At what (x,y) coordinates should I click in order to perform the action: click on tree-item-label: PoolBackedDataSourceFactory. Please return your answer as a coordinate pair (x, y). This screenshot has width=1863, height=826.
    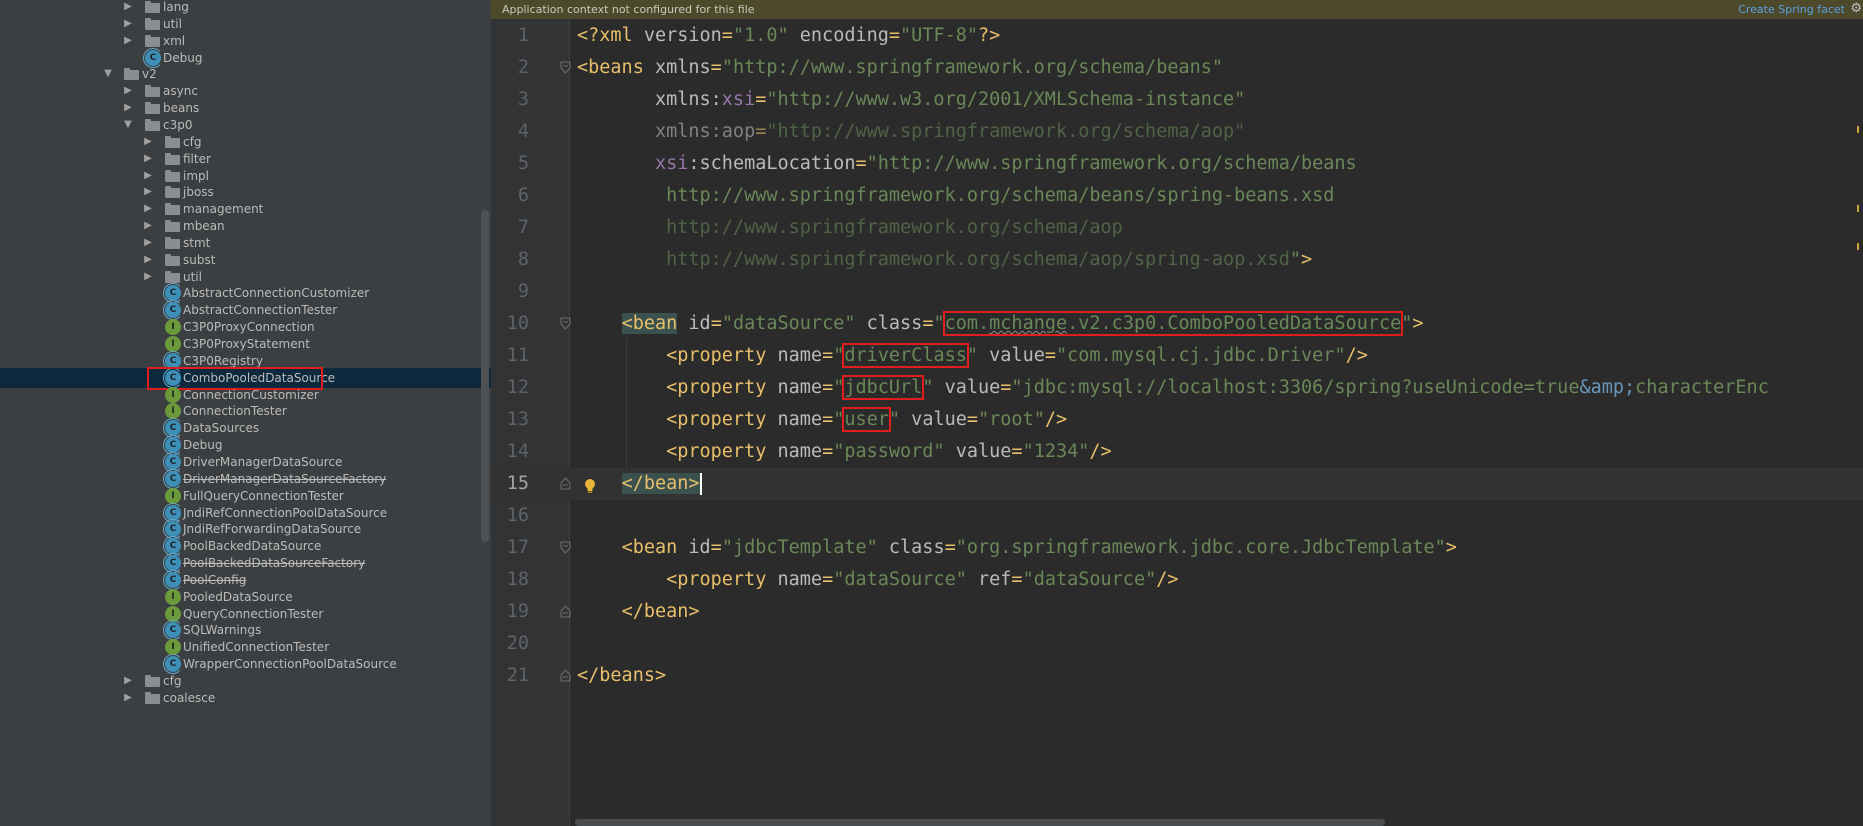
    Looking at the image, I should click on (274, 563).